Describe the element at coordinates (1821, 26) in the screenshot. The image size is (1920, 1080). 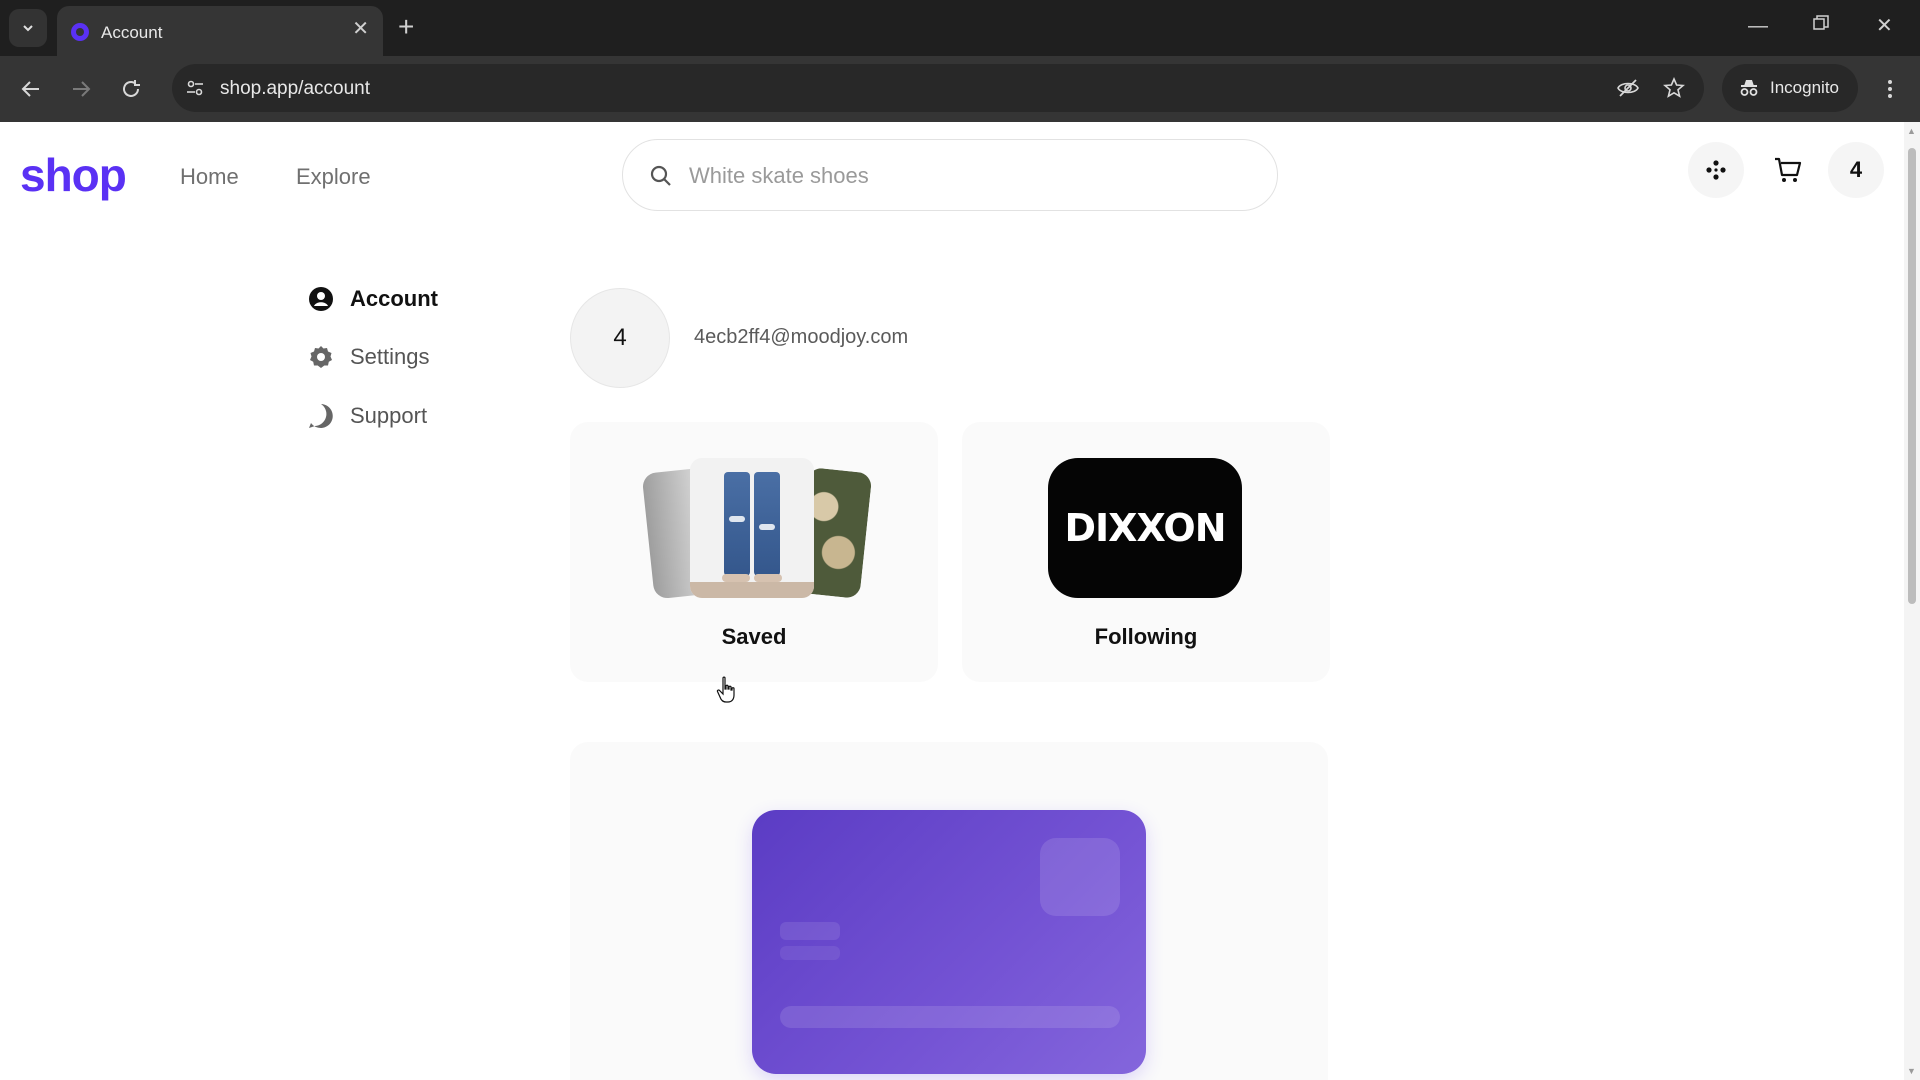
I see `restore-icon` at that location.